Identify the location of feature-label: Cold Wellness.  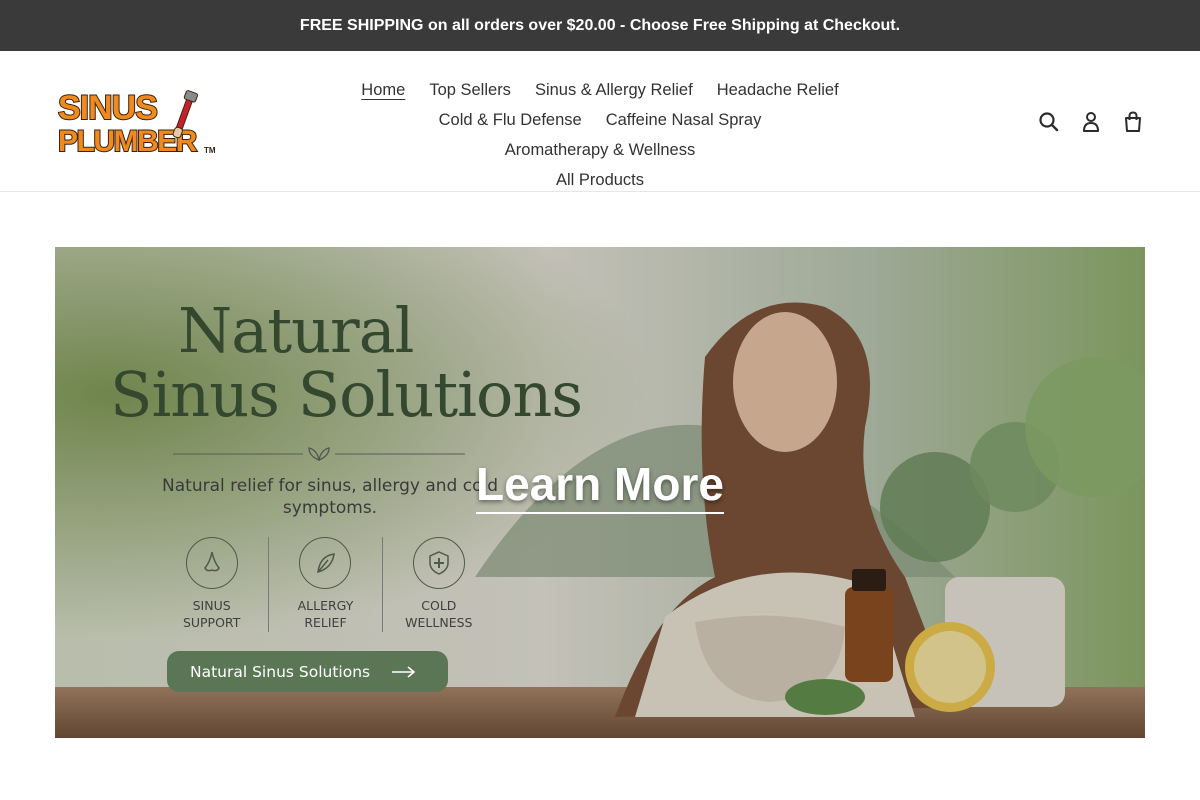
(439, 614).